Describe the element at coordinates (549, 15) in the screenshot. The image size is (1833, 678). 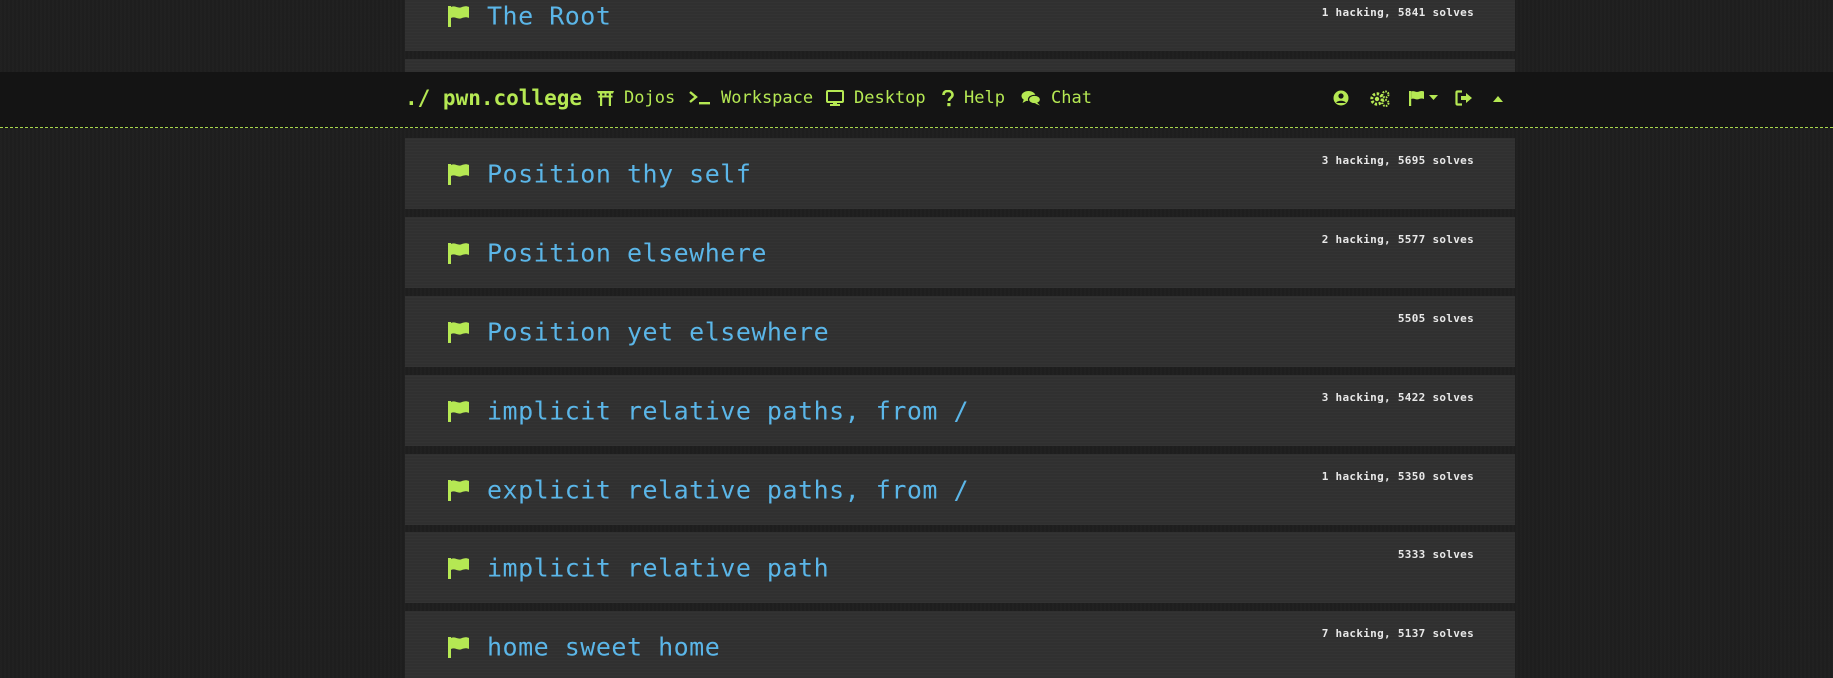
I see `challenge-title: The Root` at that location.